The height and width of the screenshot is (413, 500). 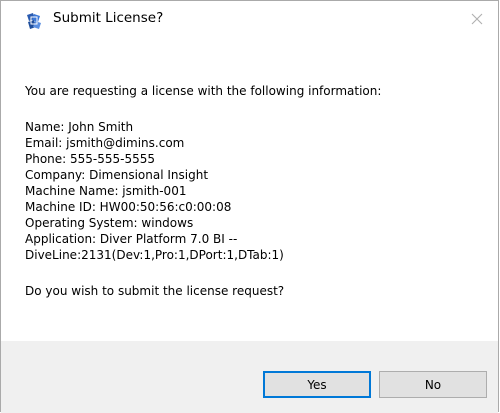 I want to click on no-button: No, so click(x=433, y=384).